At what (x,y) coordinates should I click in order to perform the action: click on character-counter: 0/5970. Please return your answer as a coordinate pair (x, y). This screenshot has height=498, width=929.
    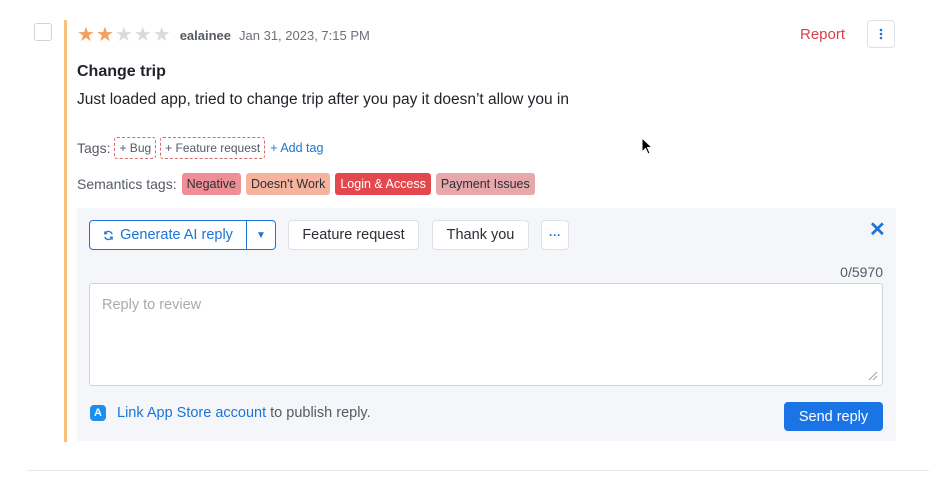
    Looking at the image, I should click on (861, 272).